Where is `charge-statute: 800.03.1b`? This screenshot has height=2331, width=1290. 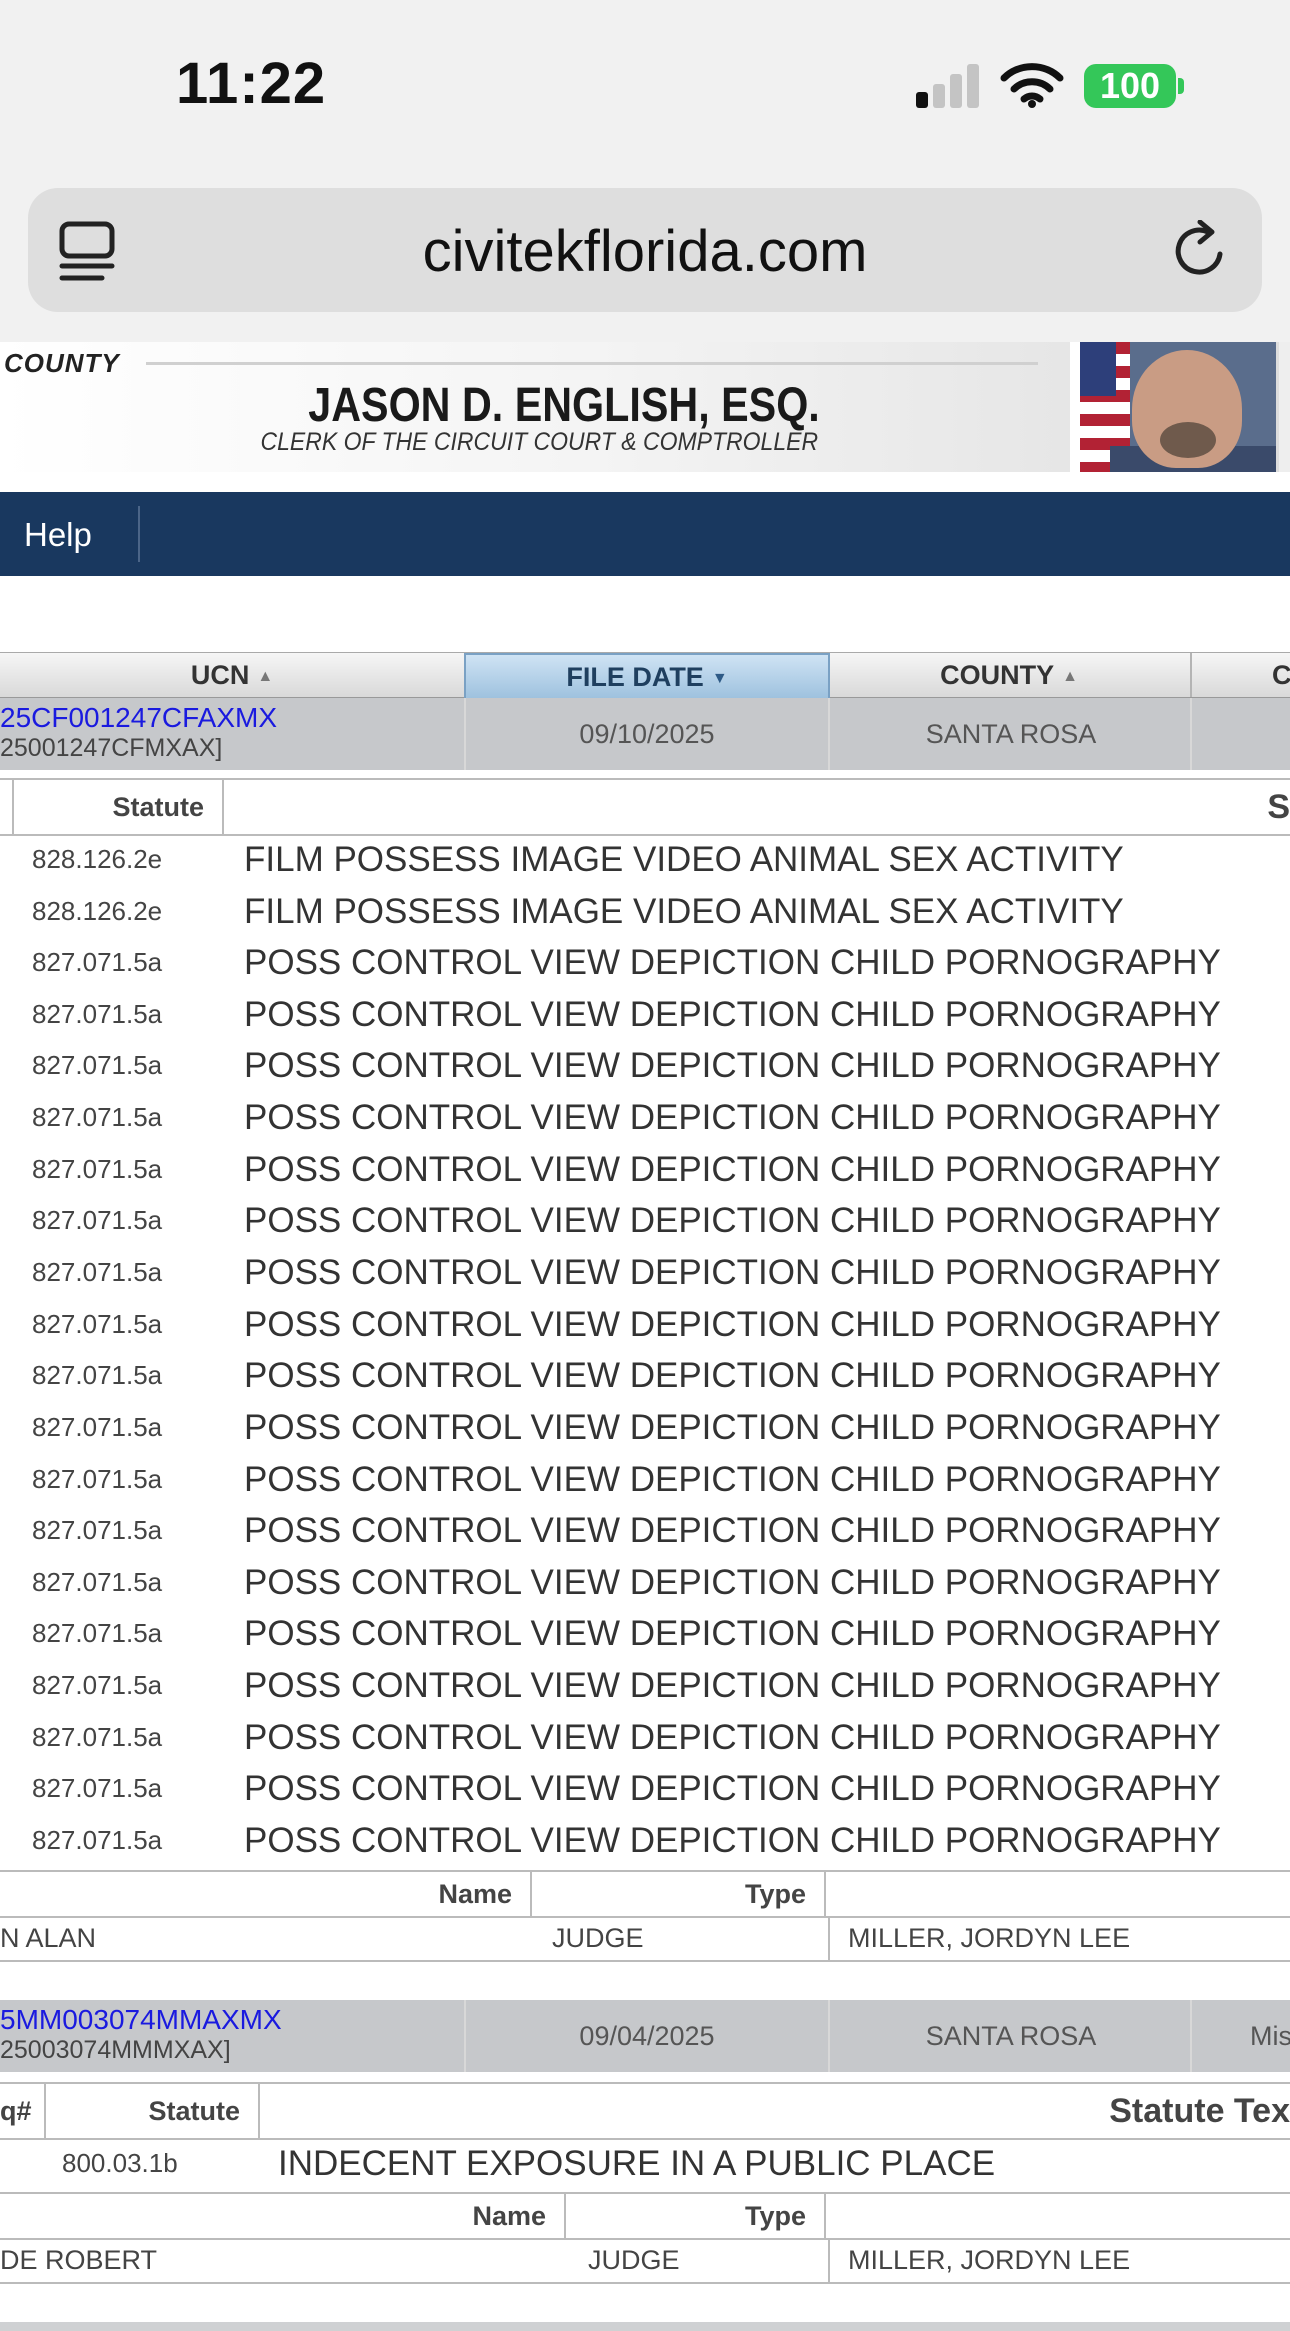
charge-statute: 800.03.1b is located at coordinates (120, 2163).